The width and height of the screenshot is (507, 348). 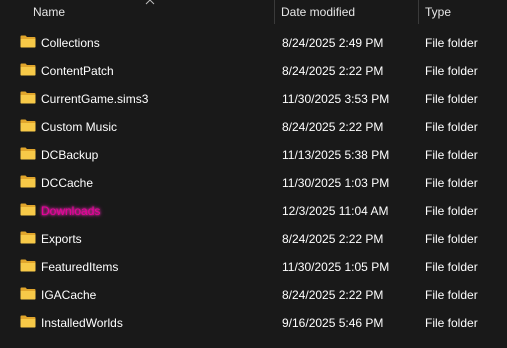 I want to click on file-name: IGACache, so click(x=69, y=295).